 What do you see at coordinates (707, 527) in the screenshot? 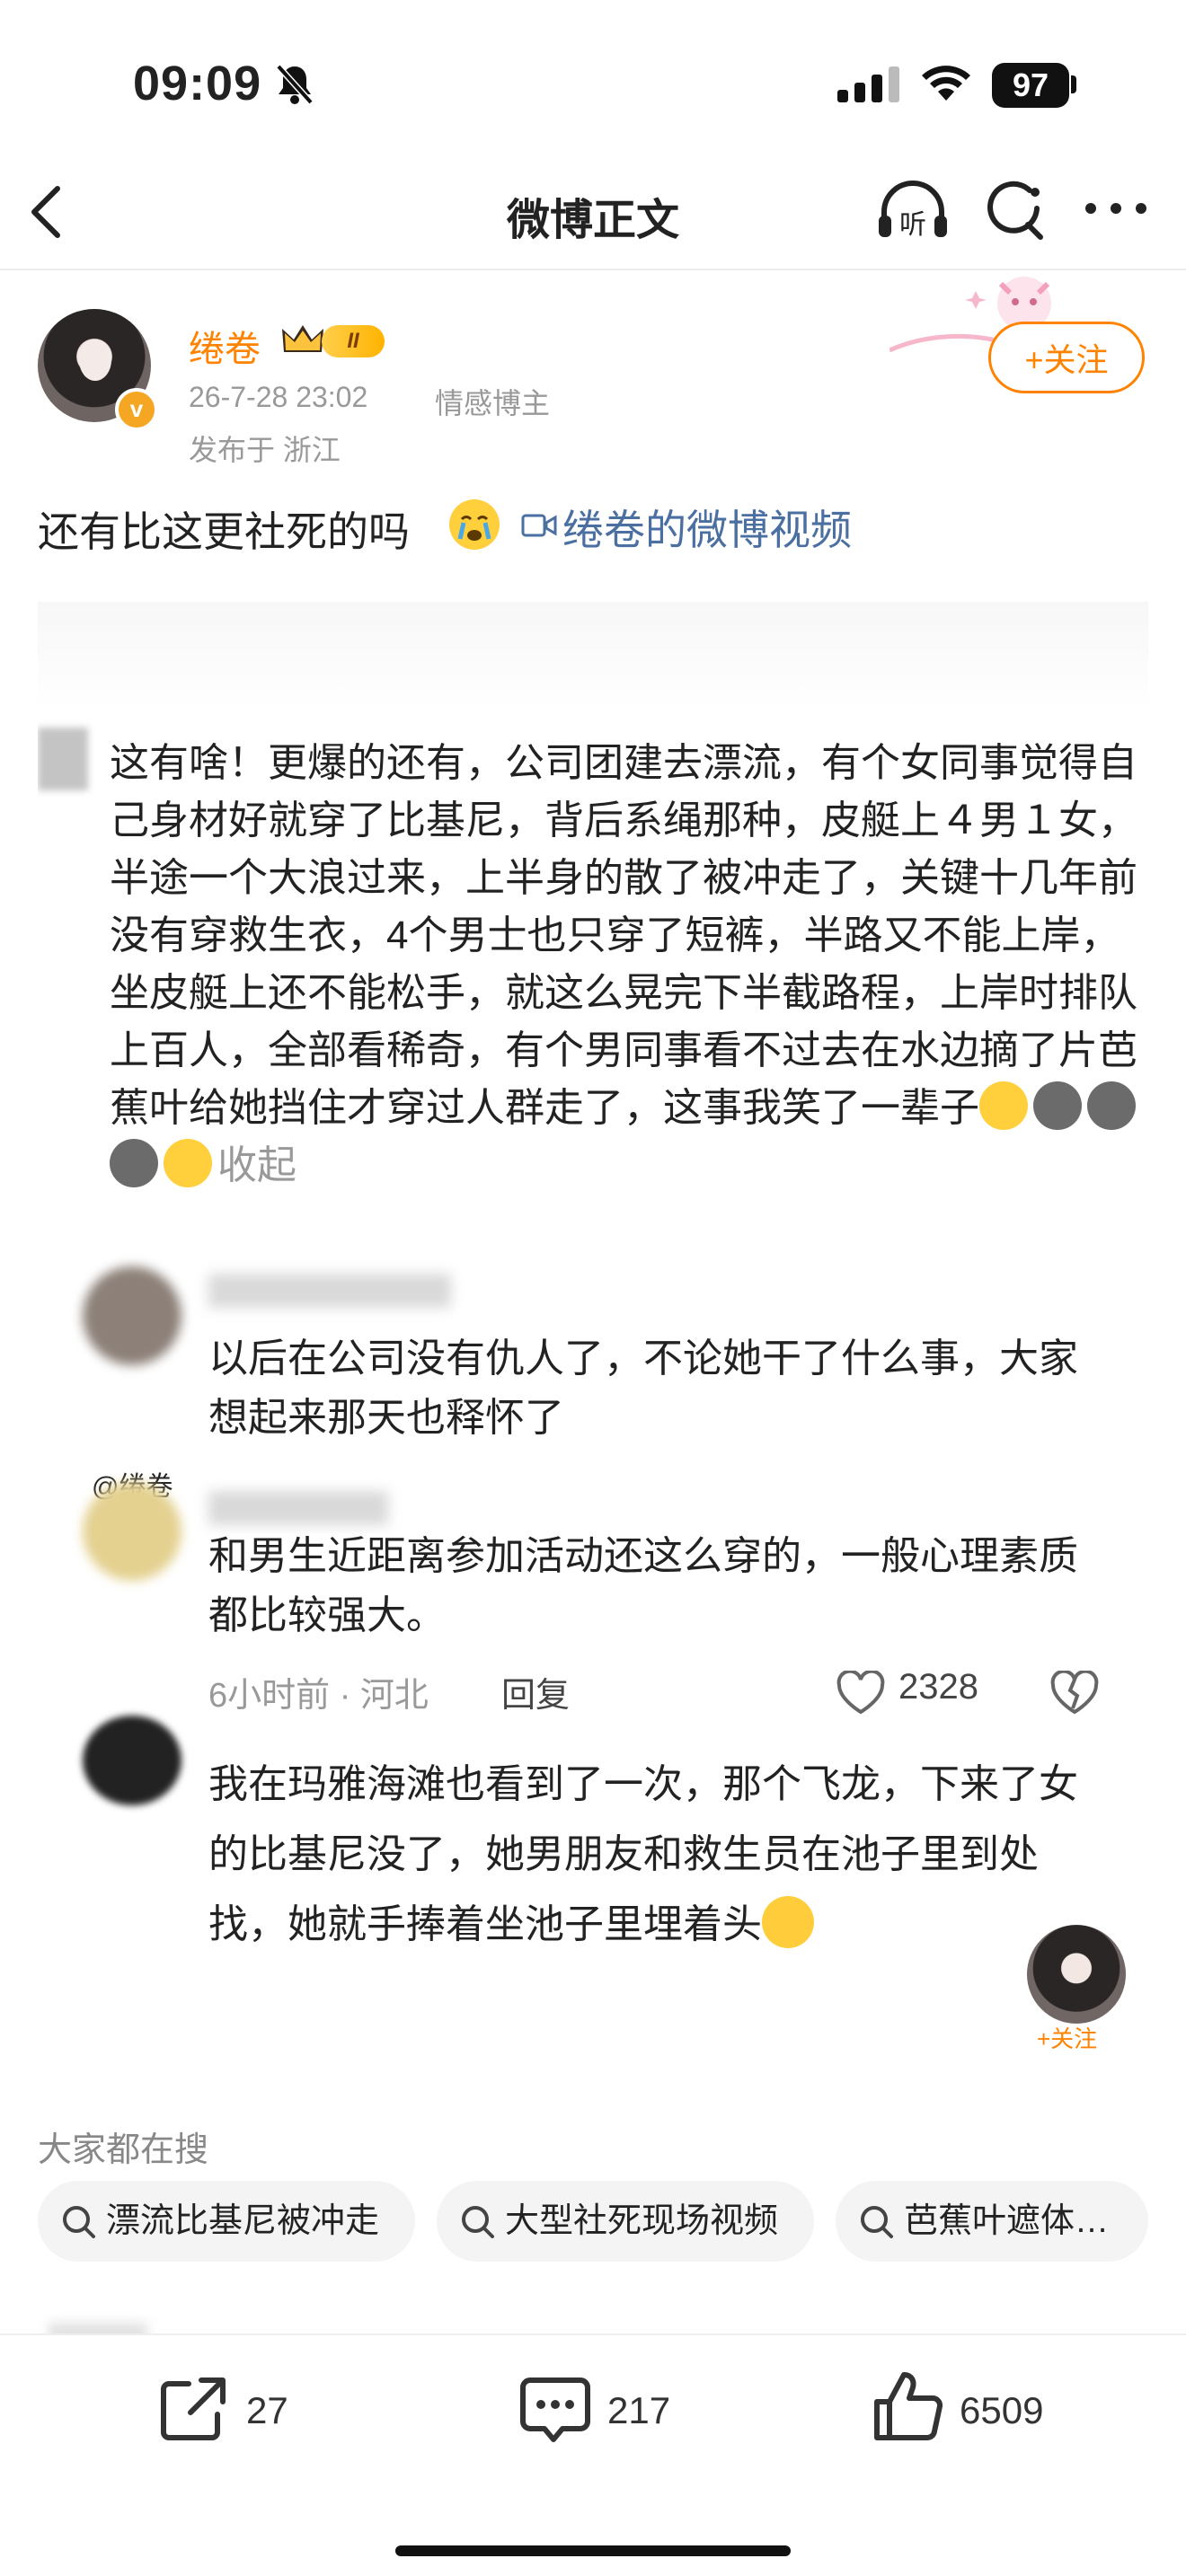
I see `video-link: 绻卷的微博视频` at bounding box center [707, 527].